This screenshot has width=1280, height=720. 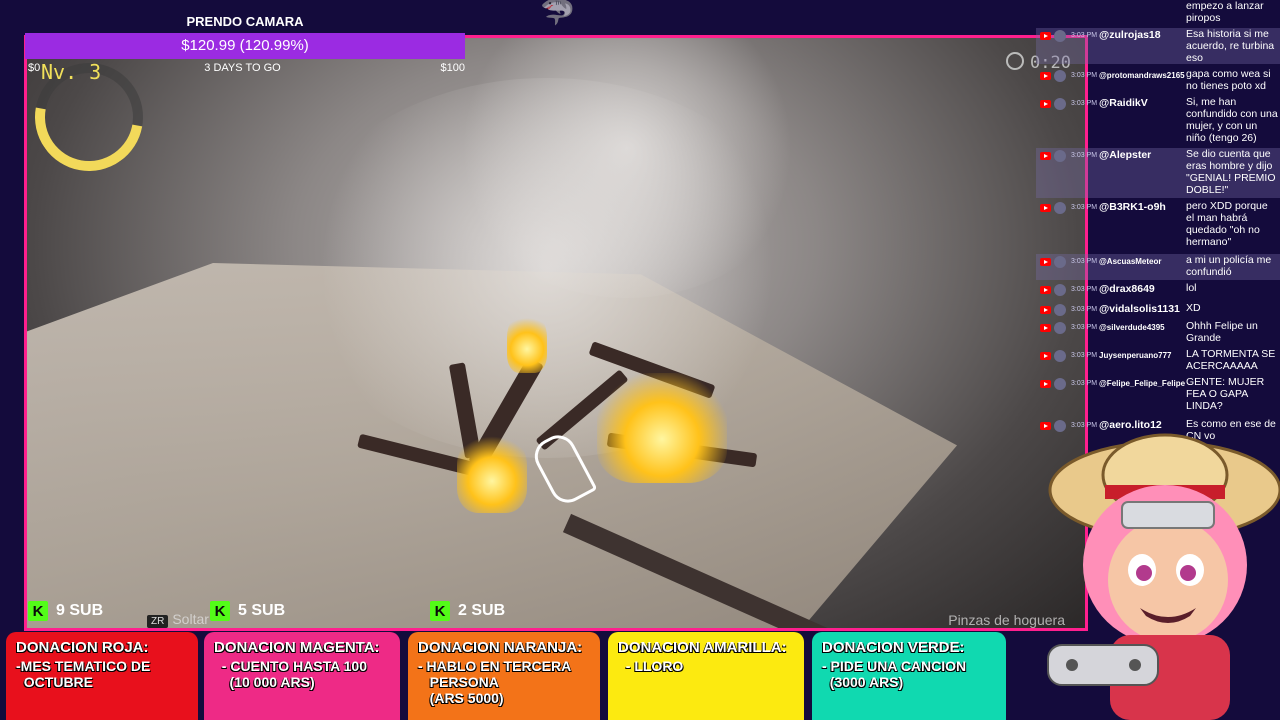 I want to click on sub-goal-9: K 9 SUB, so click(x=65, y=611).